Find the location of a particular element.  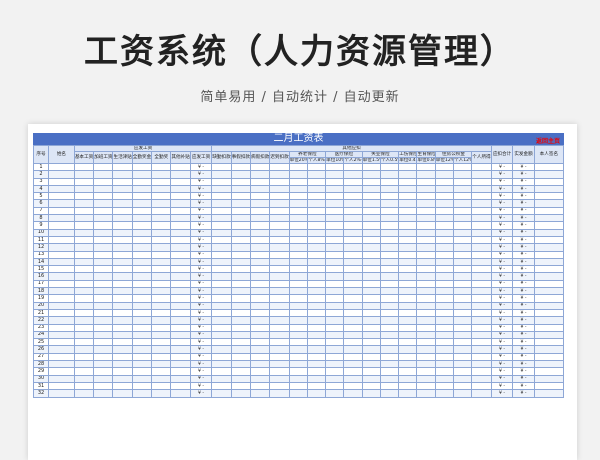

row-seq-cell: 11 is located at coordinates (41, 240).